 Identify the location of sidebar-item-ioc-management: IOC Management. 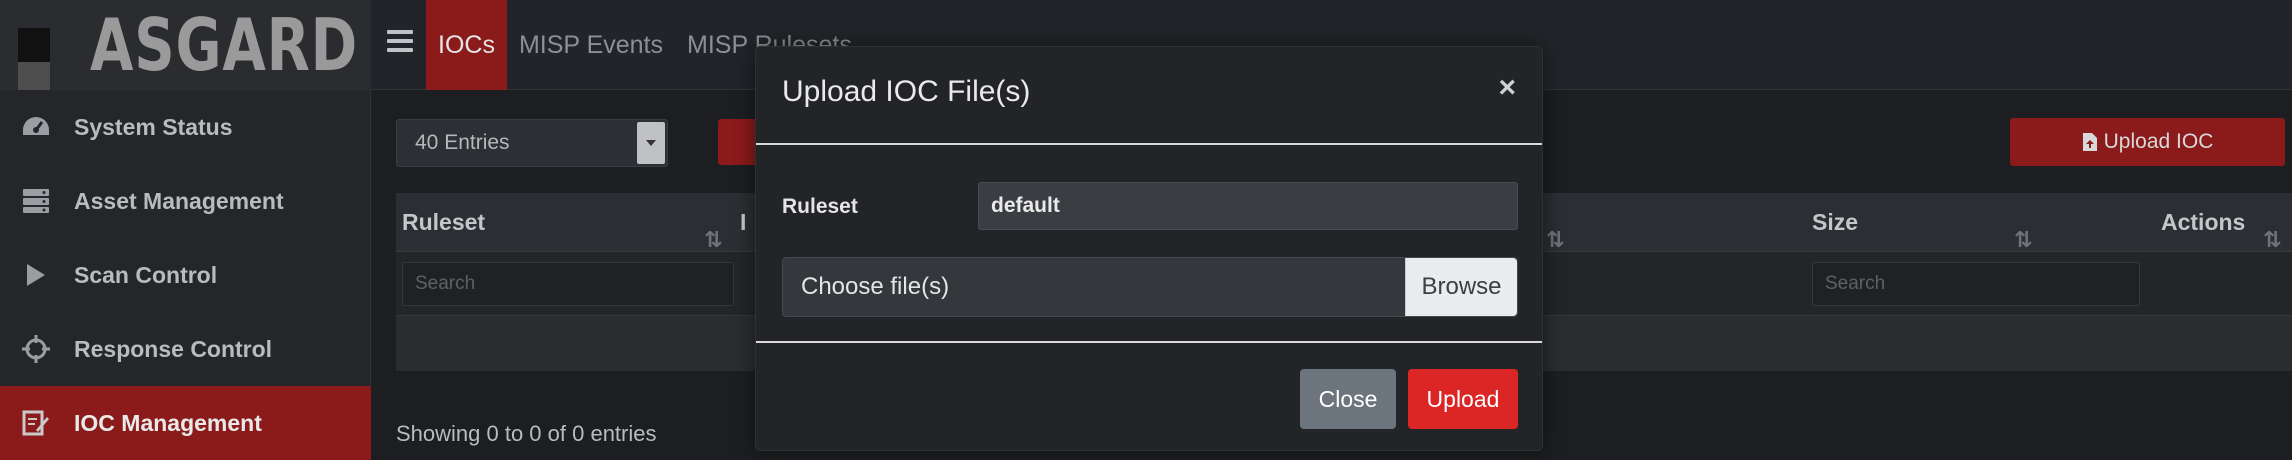
(185, 423).